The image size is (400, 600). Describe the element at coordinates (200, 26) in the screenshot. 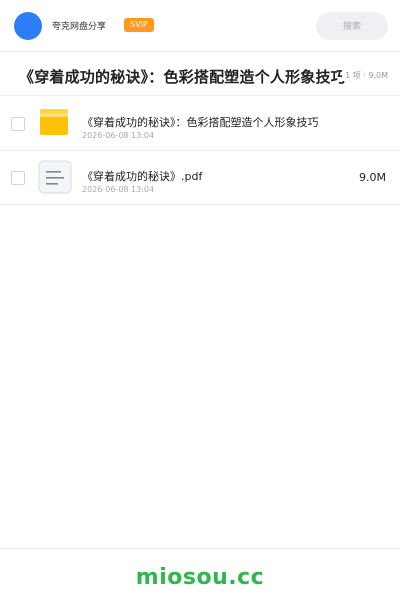

I see `top-bar: 夸克网盘分享 SVIP 搜索` at that location.